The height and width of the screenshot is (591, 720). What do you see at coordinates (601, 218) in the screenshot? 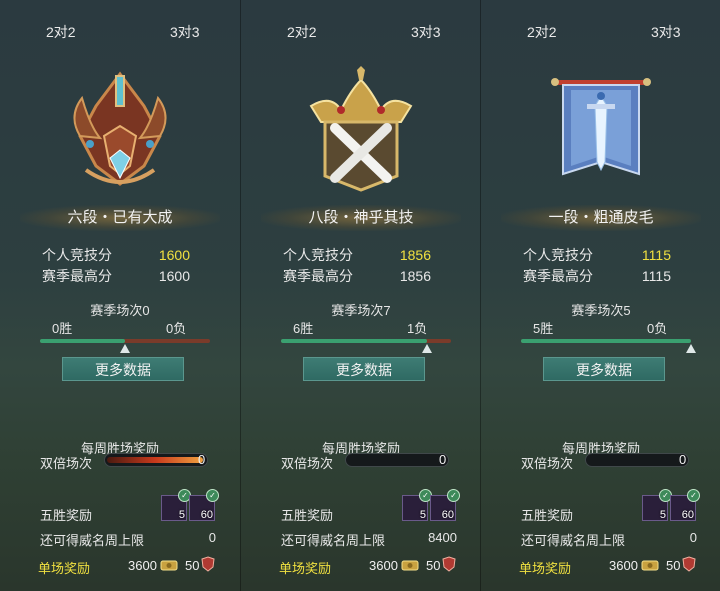
I see `rank-title: 一段・粗通皮毛` at bounding box center [601, 218].